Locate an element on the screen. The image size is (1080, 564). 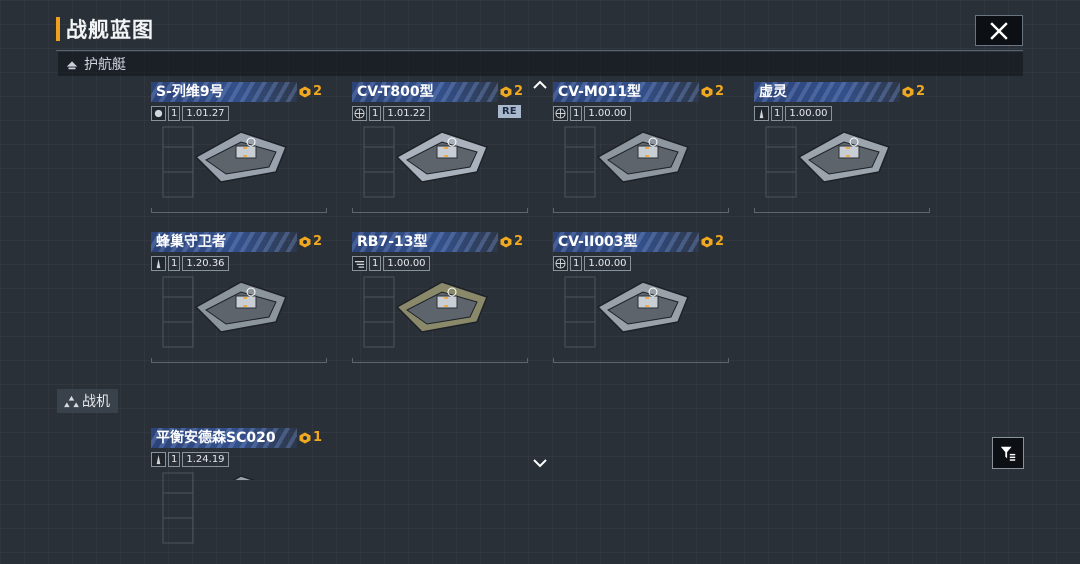
card-header: S-列维9号 is located at coordinates (224, 92).